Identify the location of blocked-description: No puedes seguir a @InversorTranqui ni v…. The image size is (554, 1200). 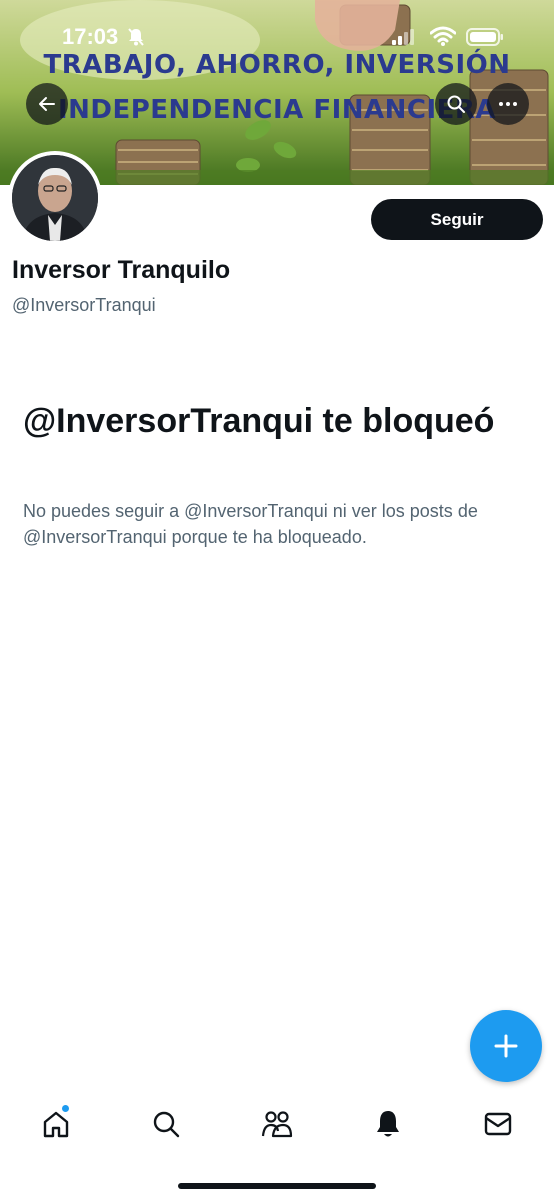
(250, 524).